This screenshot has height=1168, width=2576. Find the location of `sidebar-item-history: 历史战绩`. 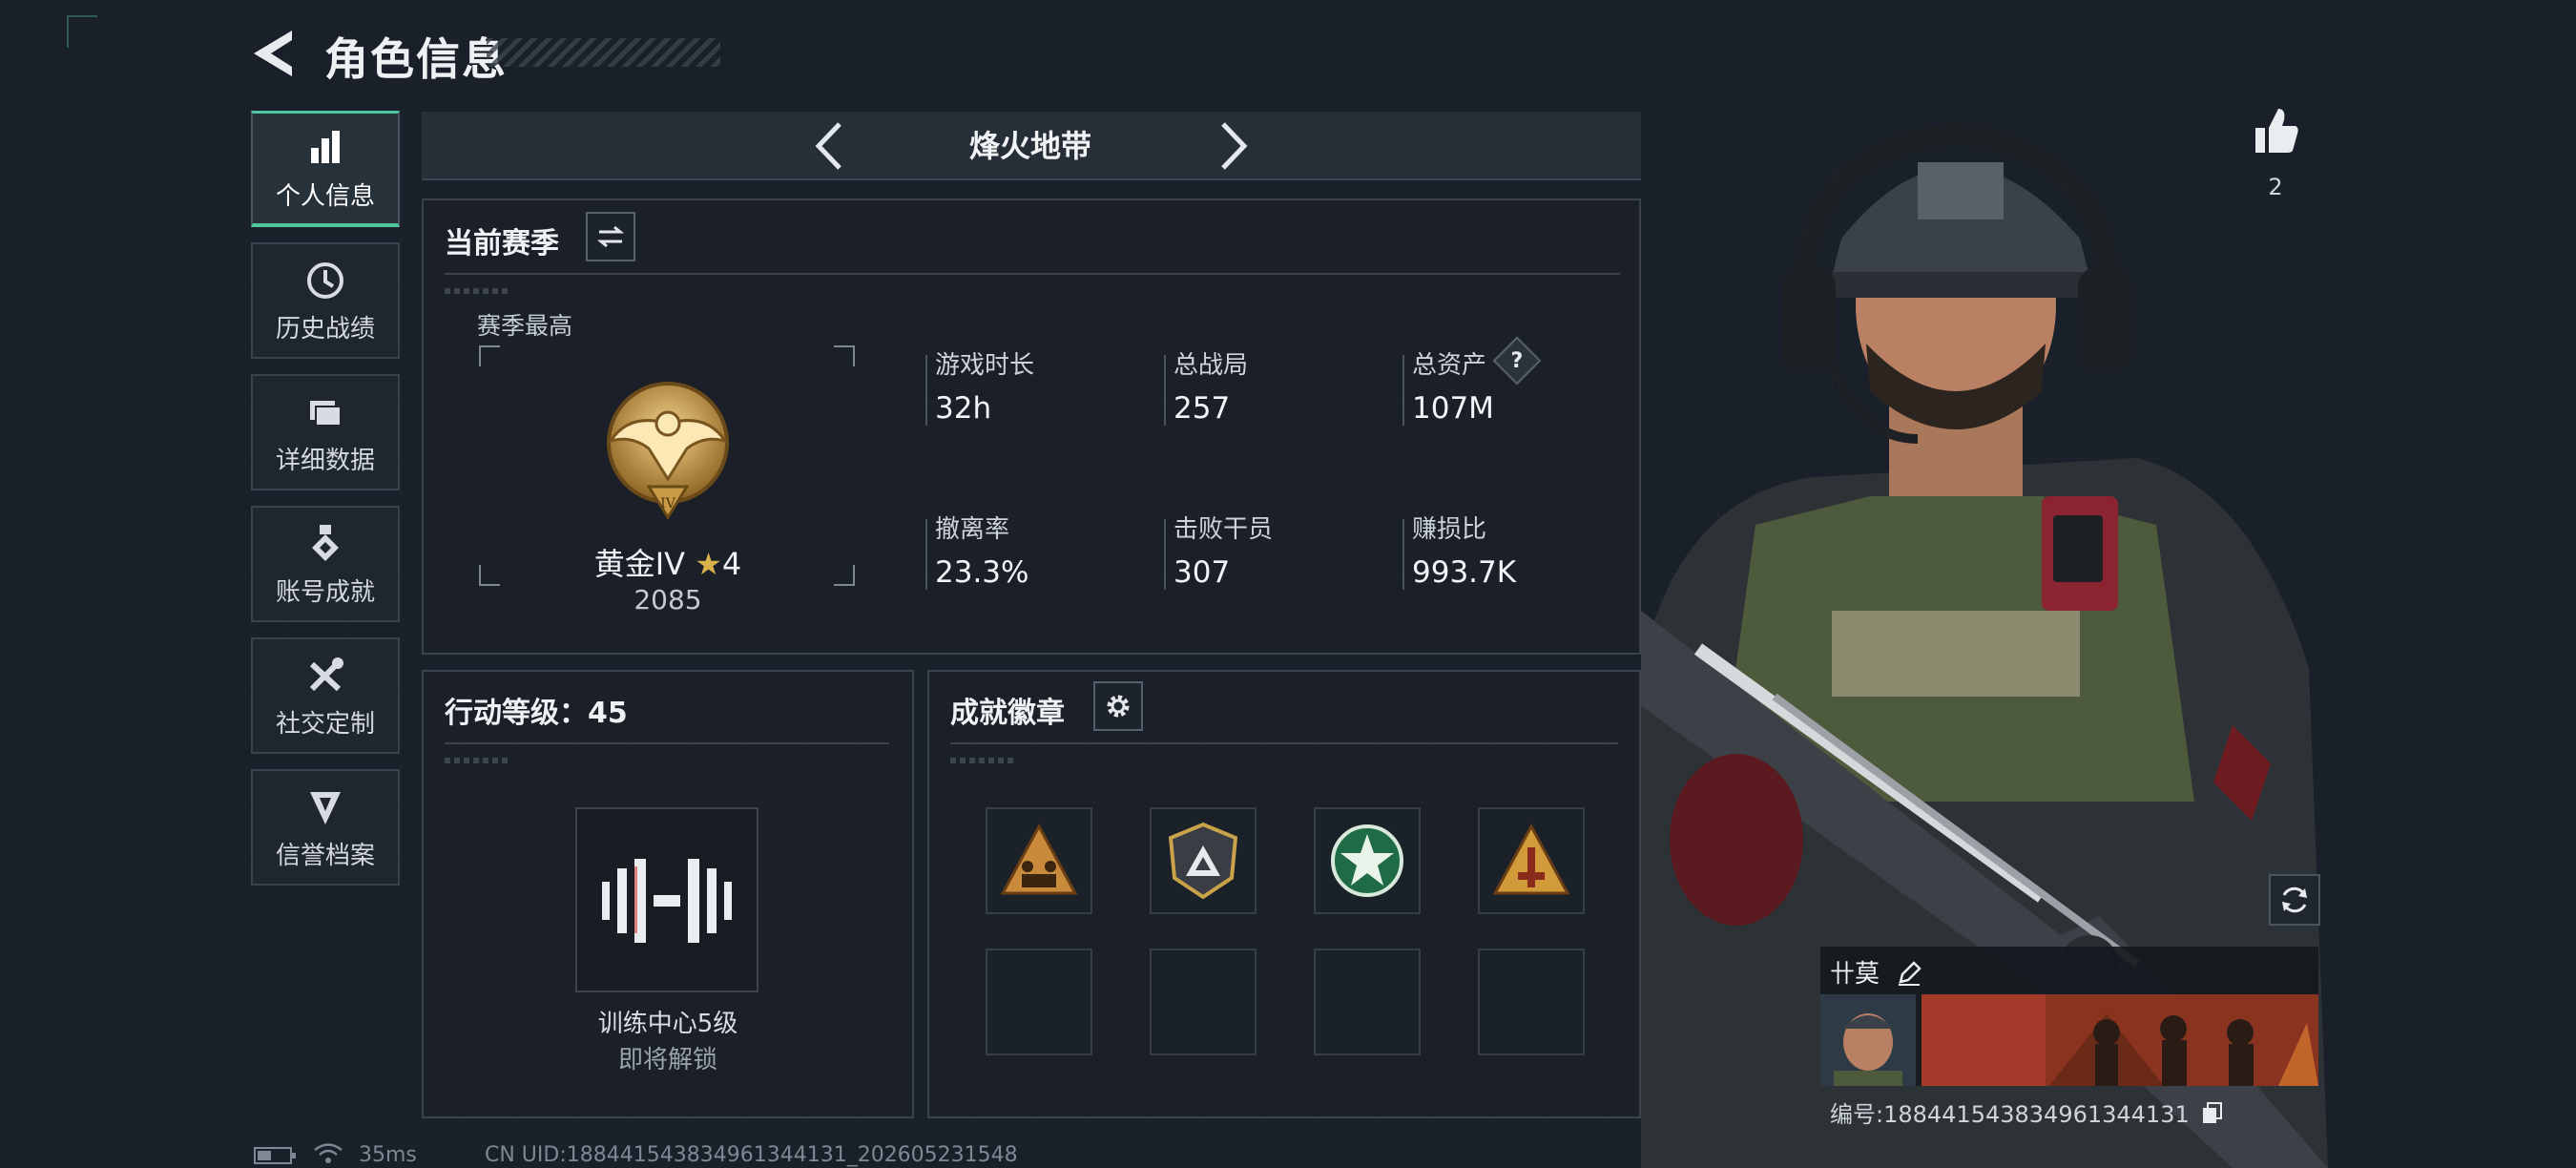

sidebar-item-history: 历史战绩 is located at coordinates (325, 300).